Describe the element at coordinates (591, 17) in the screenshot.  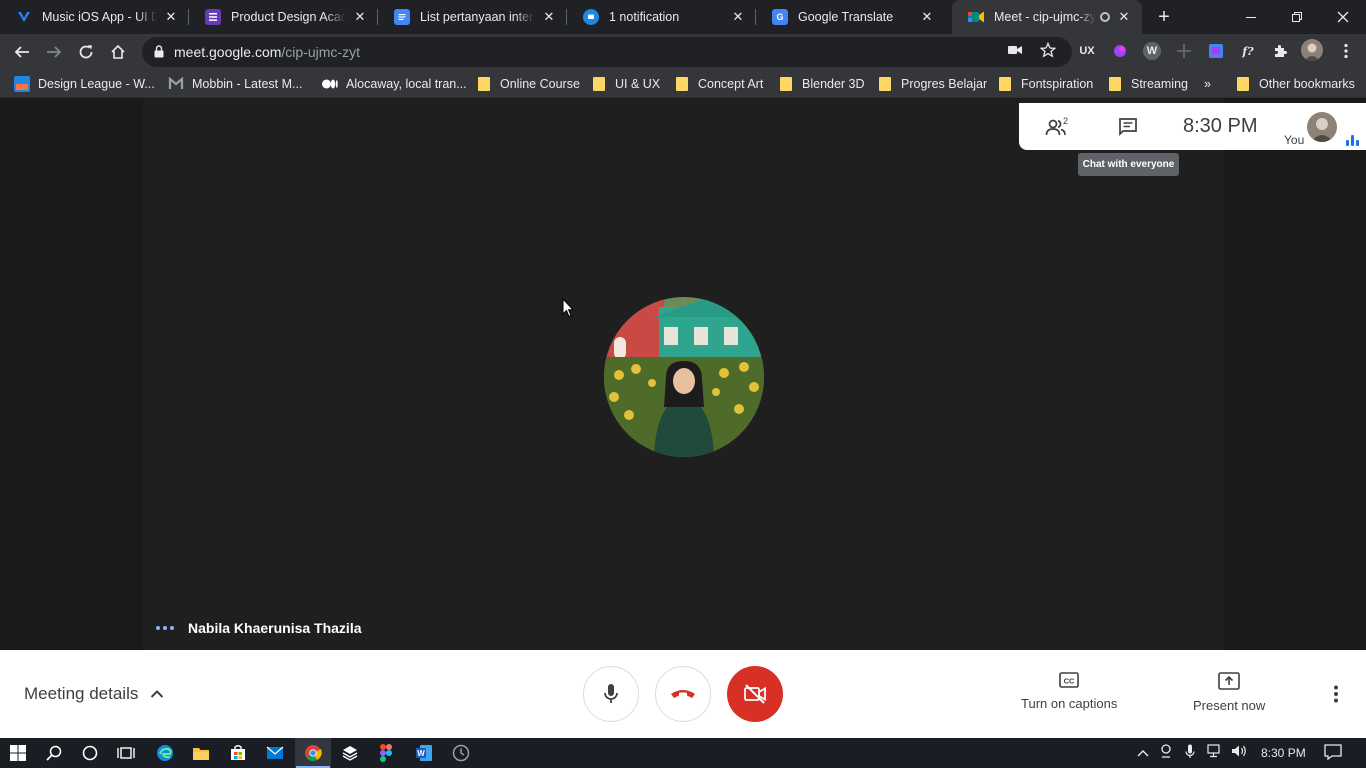
I see `chat-icon` at that location.